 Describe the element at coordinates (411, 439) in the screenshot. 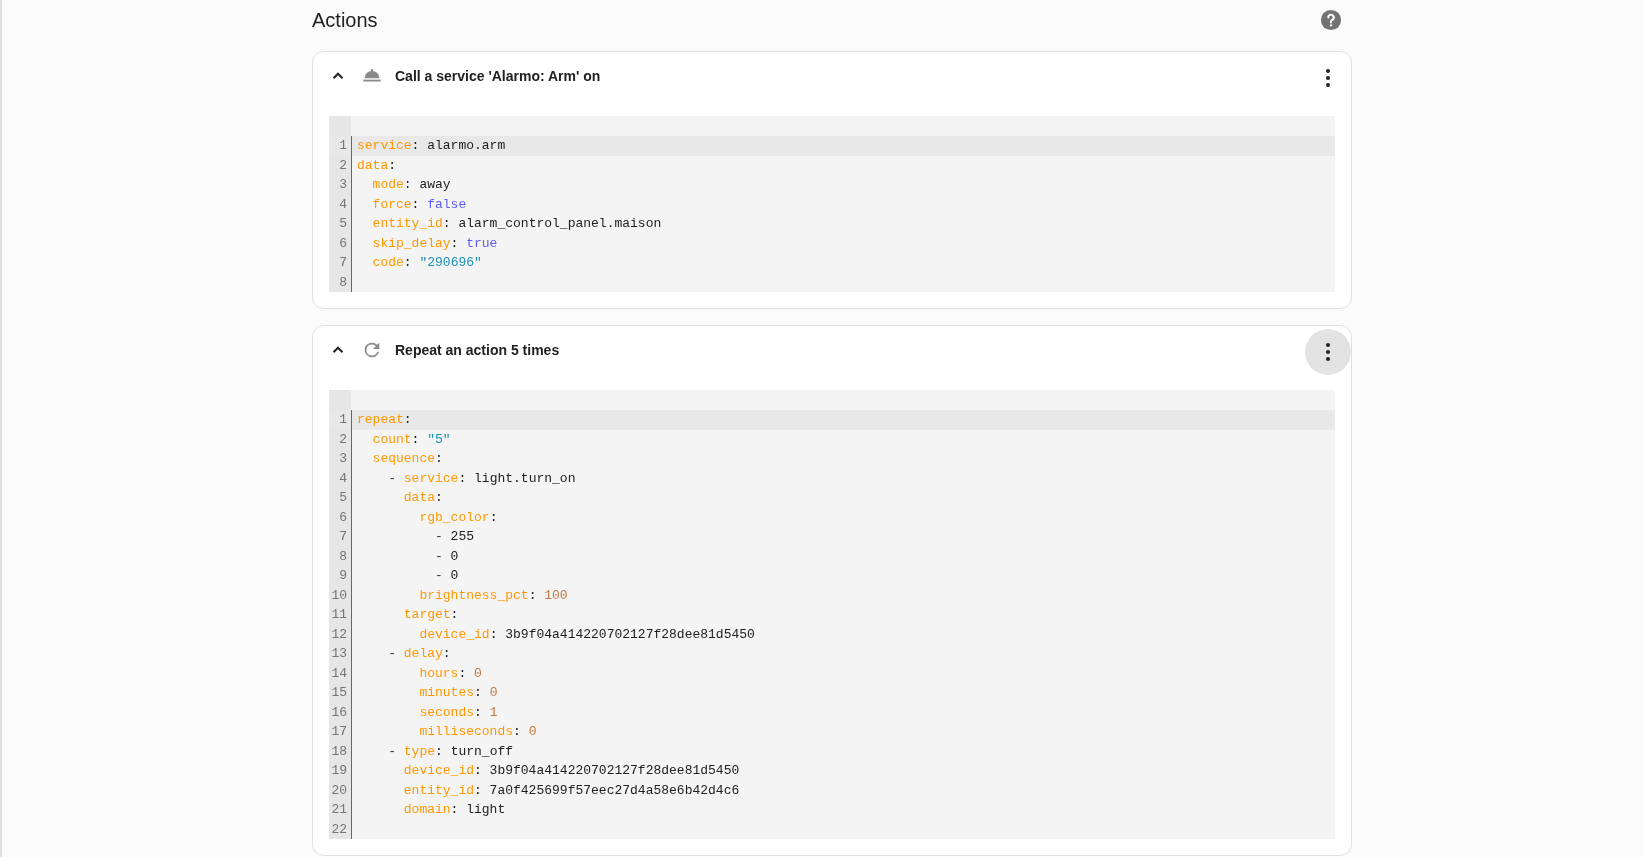

I see `code-line: count: "5"` at that location.